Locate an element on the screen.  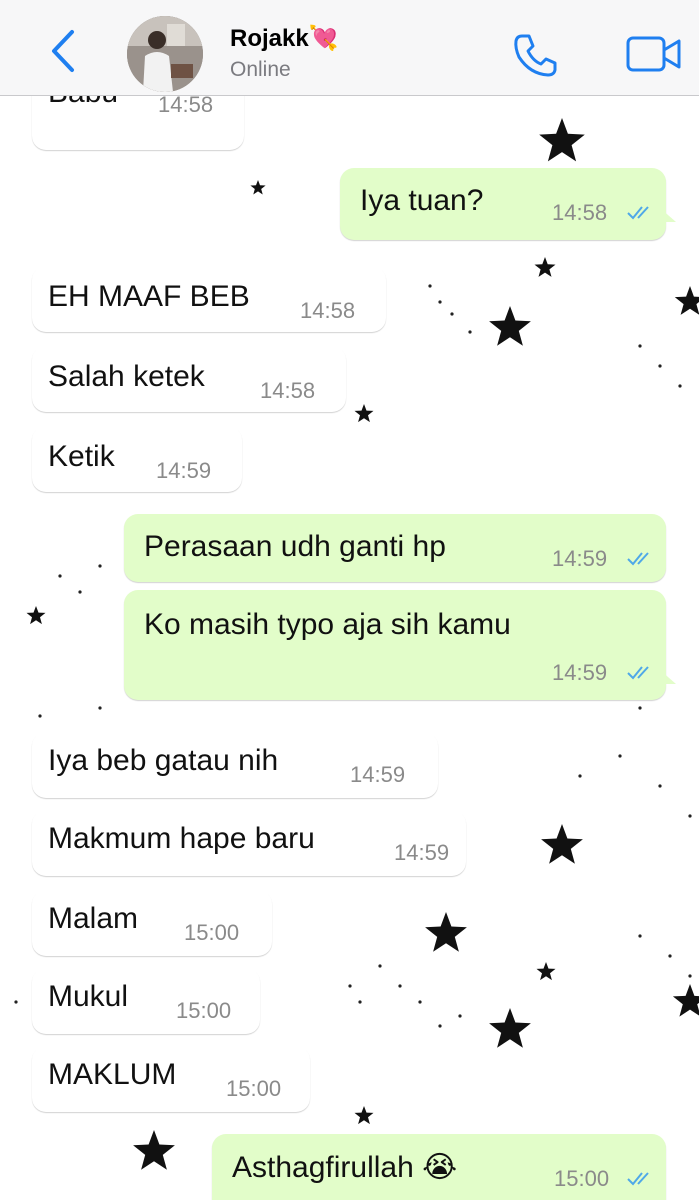
message-bubble-incoming: Ketik 14:59 is located at coordinates (137, 459).